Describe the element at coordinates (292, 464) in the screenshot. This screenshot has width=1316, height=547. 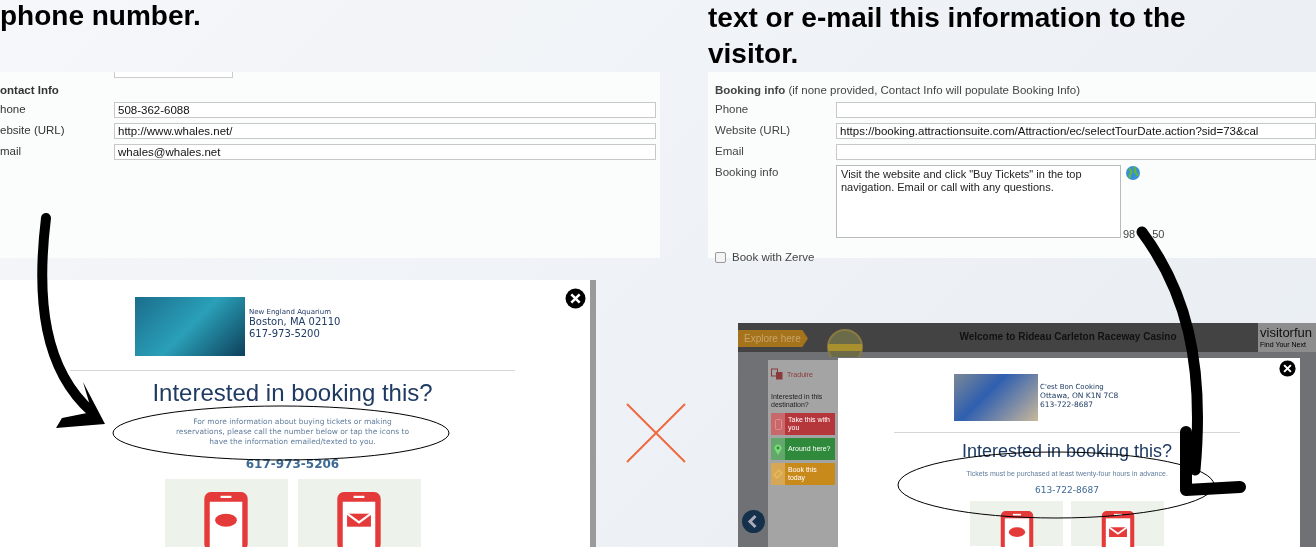
I see `booking-phone: 617-973-5206` at that location.